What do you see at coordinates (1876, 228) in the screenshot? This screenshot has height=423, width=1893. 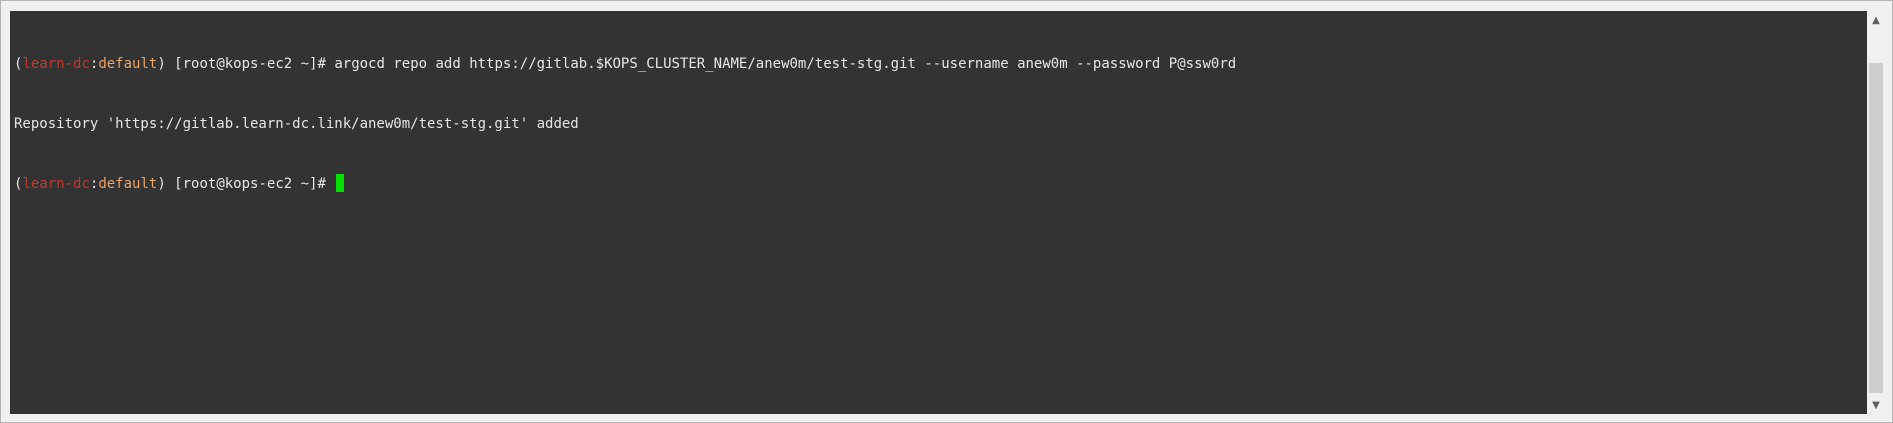 I see `scrollbar-thumb` at bounding box center [1876, 228].